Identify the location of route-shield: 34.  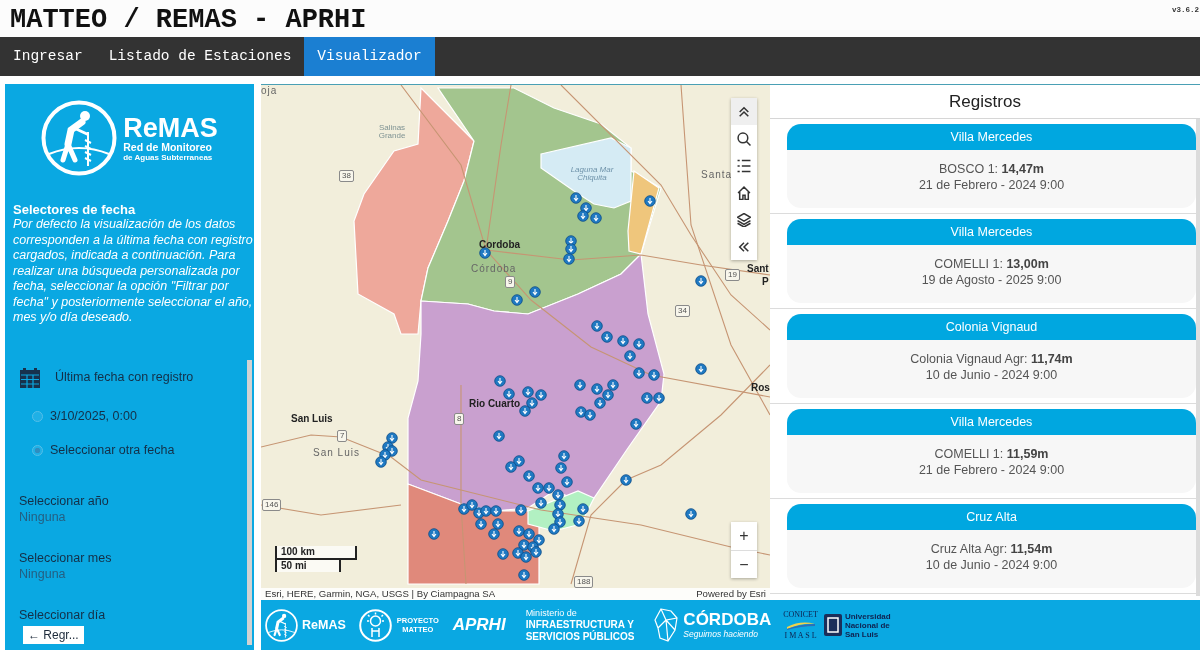
(682, 311).